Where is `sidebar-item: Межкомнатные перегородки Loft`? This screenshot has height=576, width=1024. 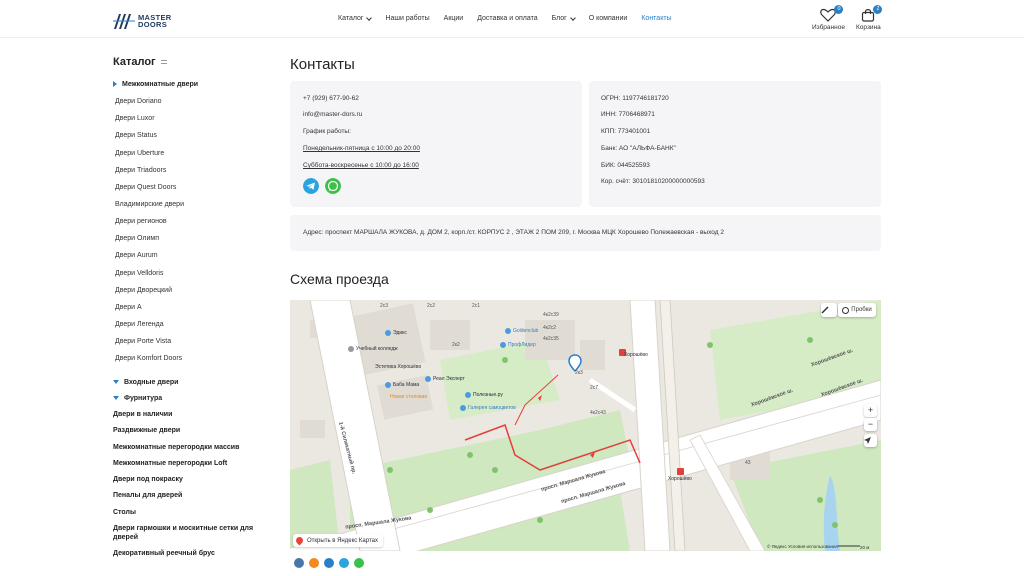
sidebar-item: Межкомнатные перегородки Loft is located at coordinates (170, 463).